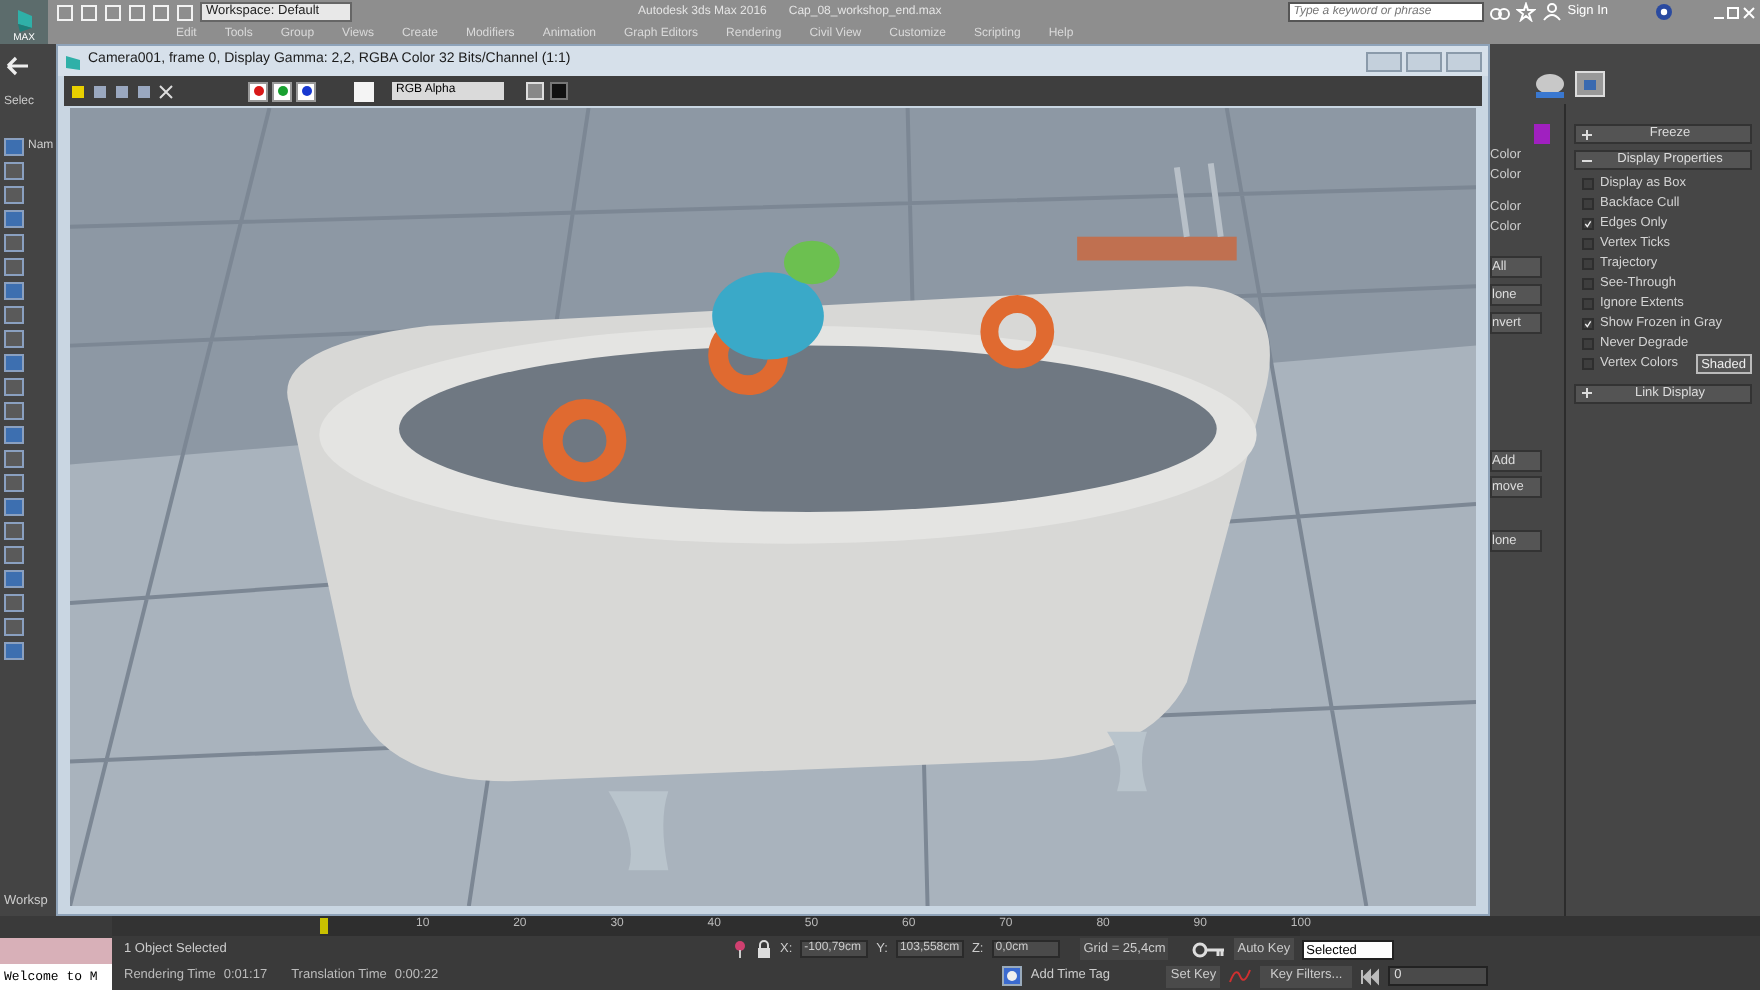 The image size is (1760, 990). What do you see at coordinates (1370, 976) in the screenshot?
I see `go-to-start-icon` at bounding box center [1370, 976].